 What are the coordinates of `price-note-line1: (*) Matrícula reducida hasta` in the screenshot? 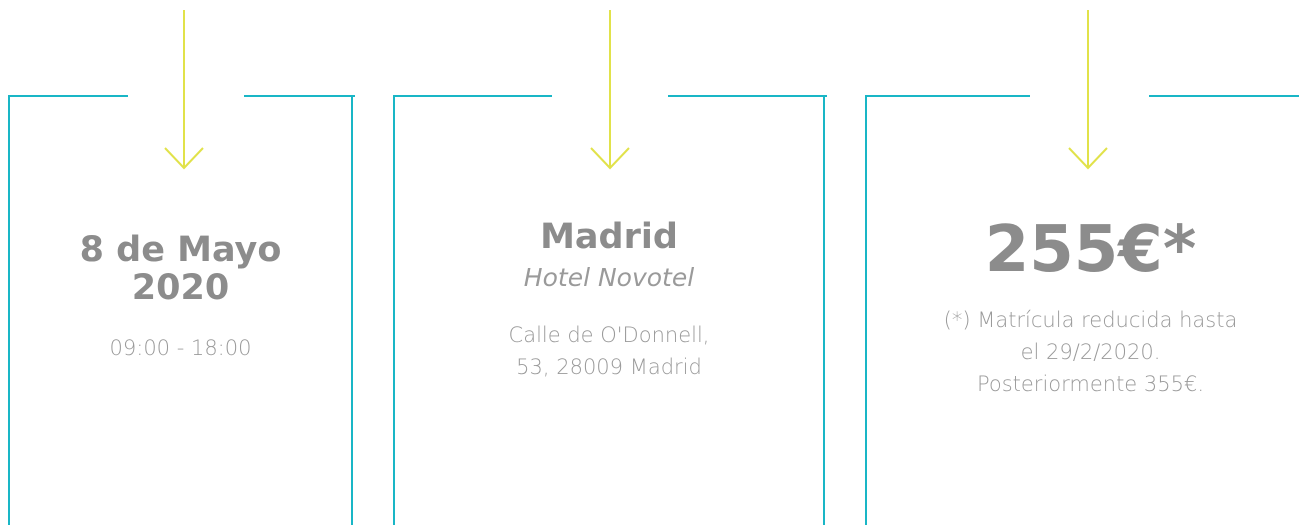 It's located at (1090, 320).